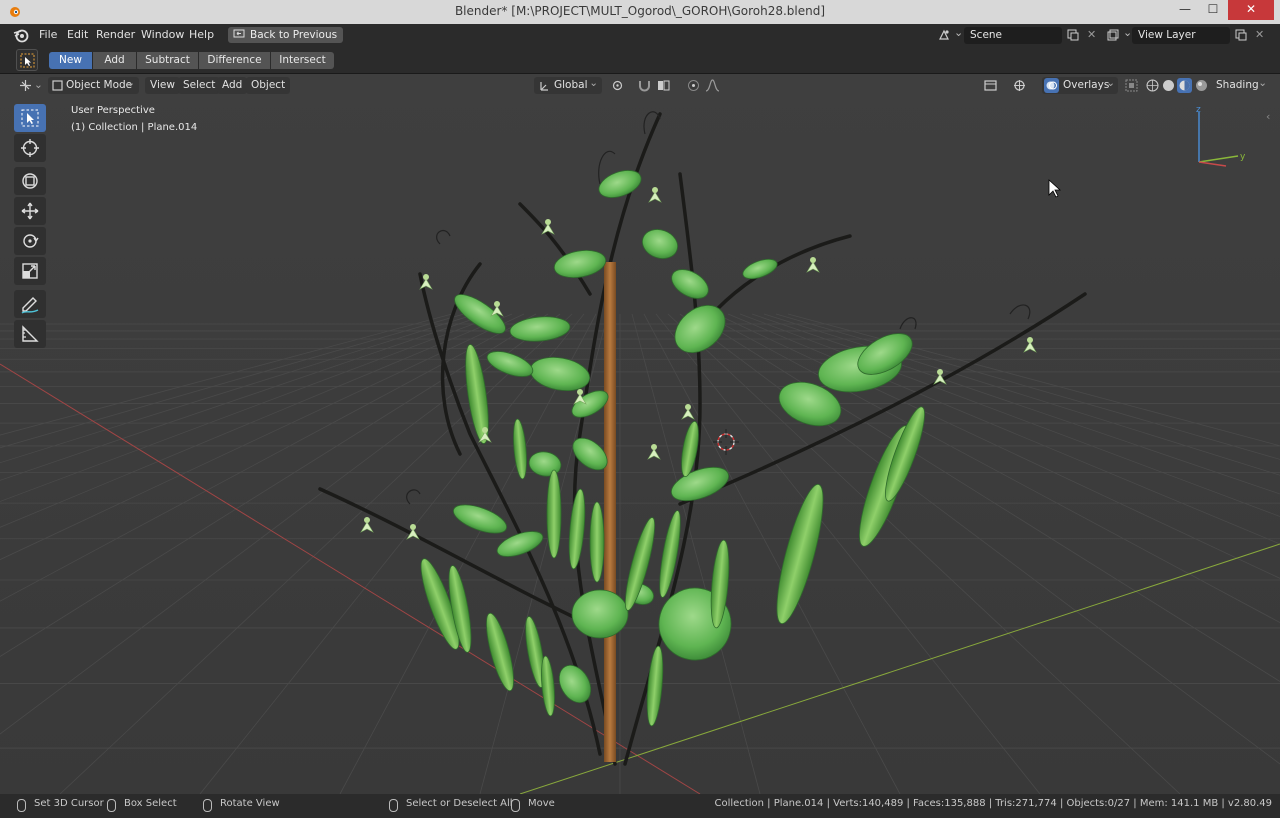 The image size is (1280, 818). I want to click on mouse-right-icon, so click(393, 805).